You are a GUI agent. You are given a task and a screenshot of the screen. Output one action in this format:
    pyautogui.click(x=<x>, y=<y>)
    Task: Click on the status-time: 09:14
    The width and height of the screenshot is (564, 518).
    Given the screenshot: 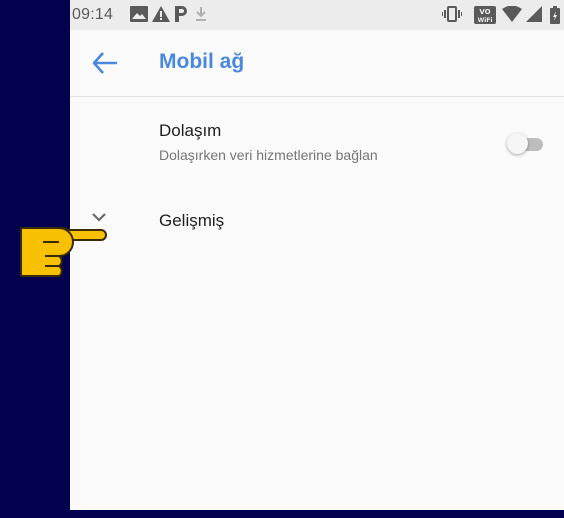 What is the action you would take?
    pyautogui.click(x=93, y=14)
    